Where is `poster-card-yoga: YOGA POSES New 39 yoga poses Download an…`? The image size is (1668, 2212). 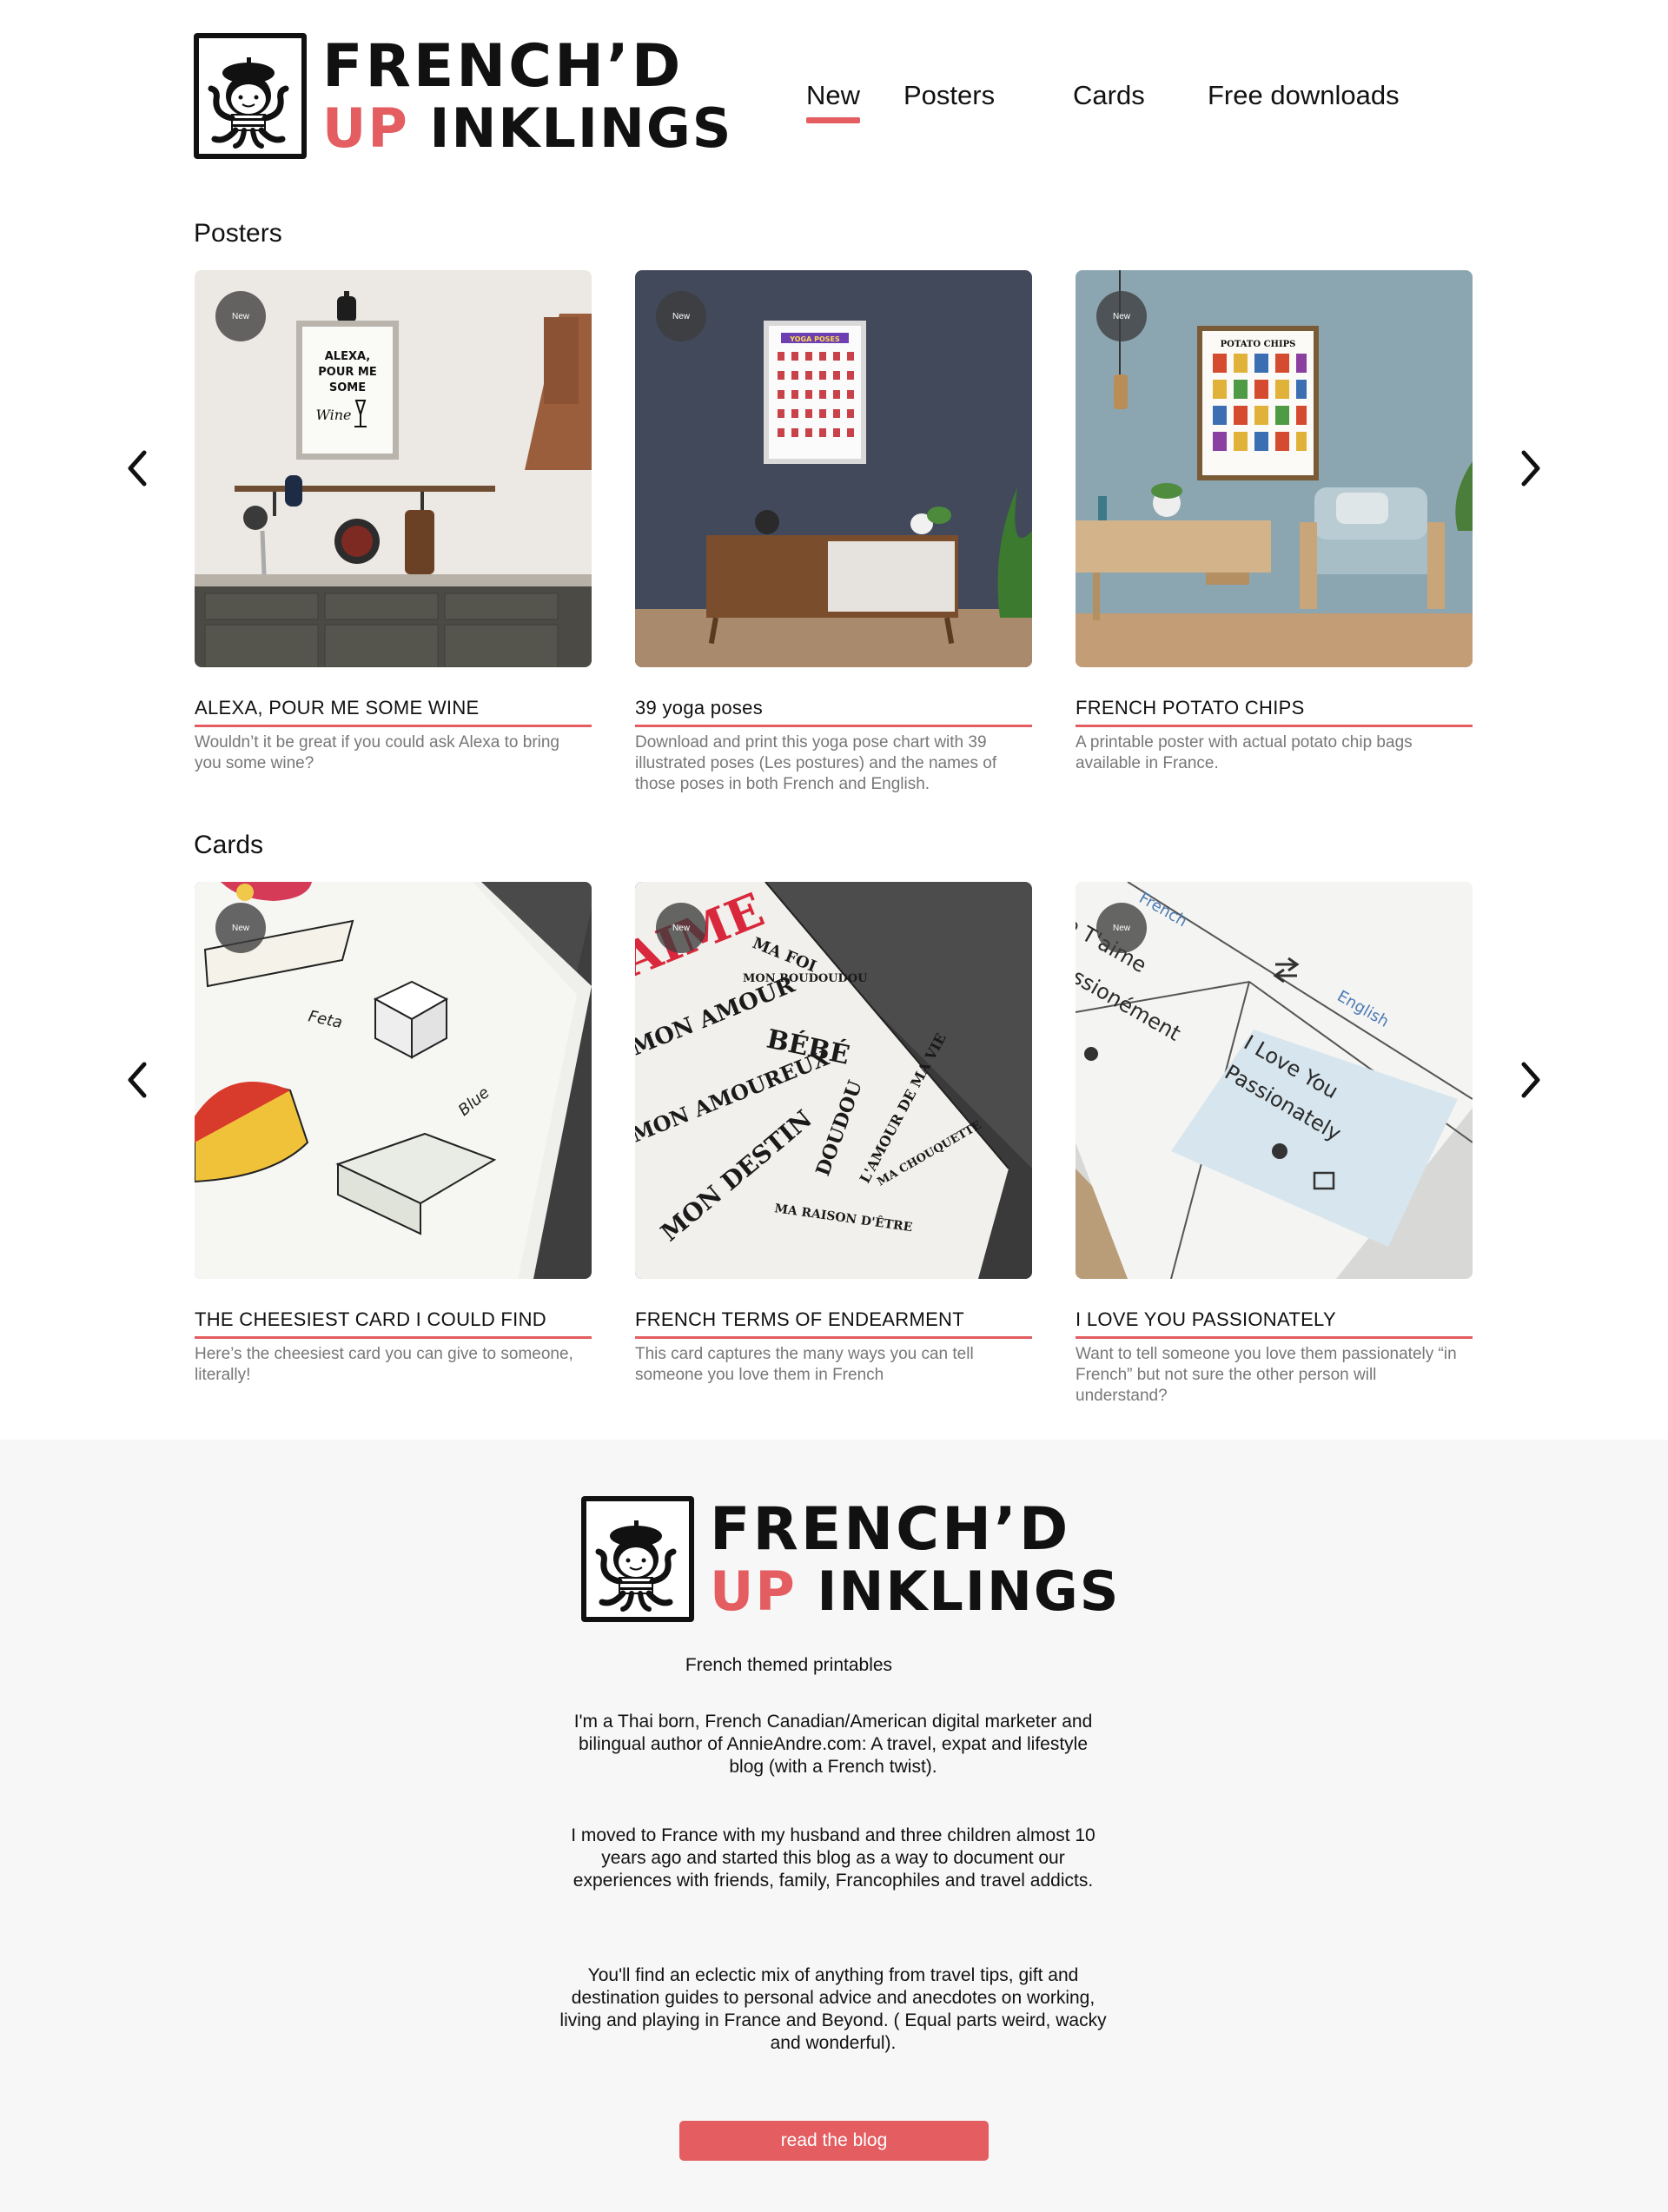
poster-card-yoga: YOGA POSES New 39 yoga poses Download an… is located at coordinates (833, 533).